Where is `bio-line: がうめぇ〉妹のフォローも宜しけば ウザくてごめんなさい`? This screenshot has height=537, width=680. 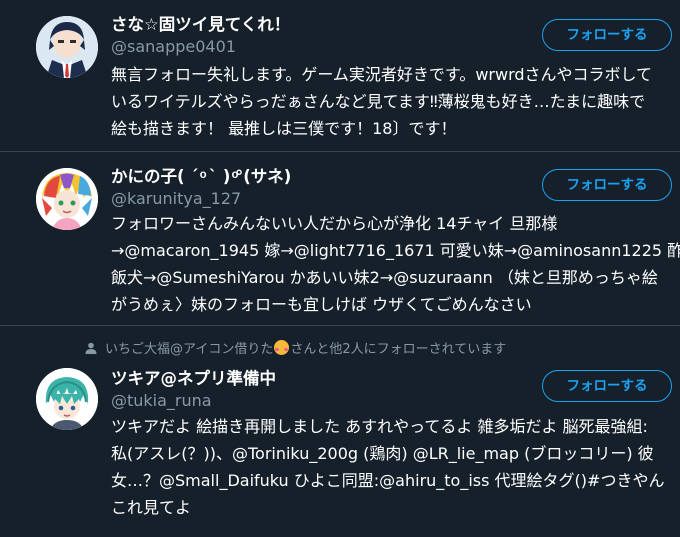 bio-line: がうめぇ〉妹のフォローも宜しけば ウザくてごめんなさい is located at coordinates (321, 304).